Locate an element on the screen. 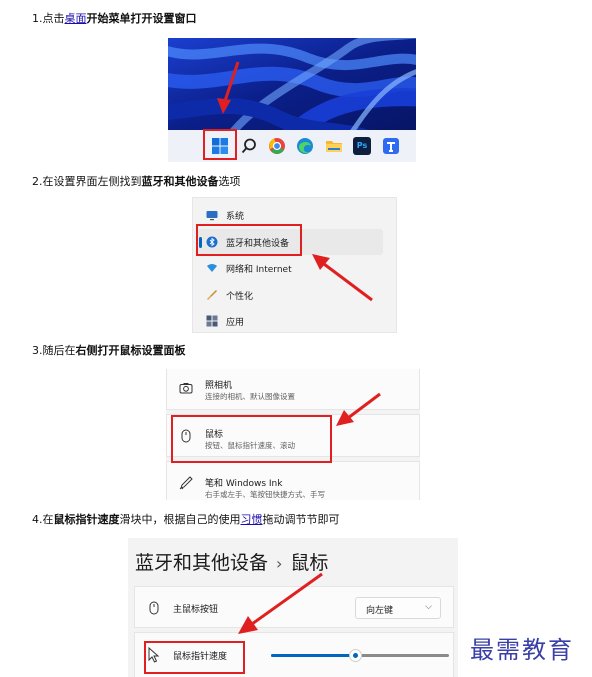 The height and width of the screenshot is (677, 592). wallpaper-bloom is located at coordinates (292, 84).